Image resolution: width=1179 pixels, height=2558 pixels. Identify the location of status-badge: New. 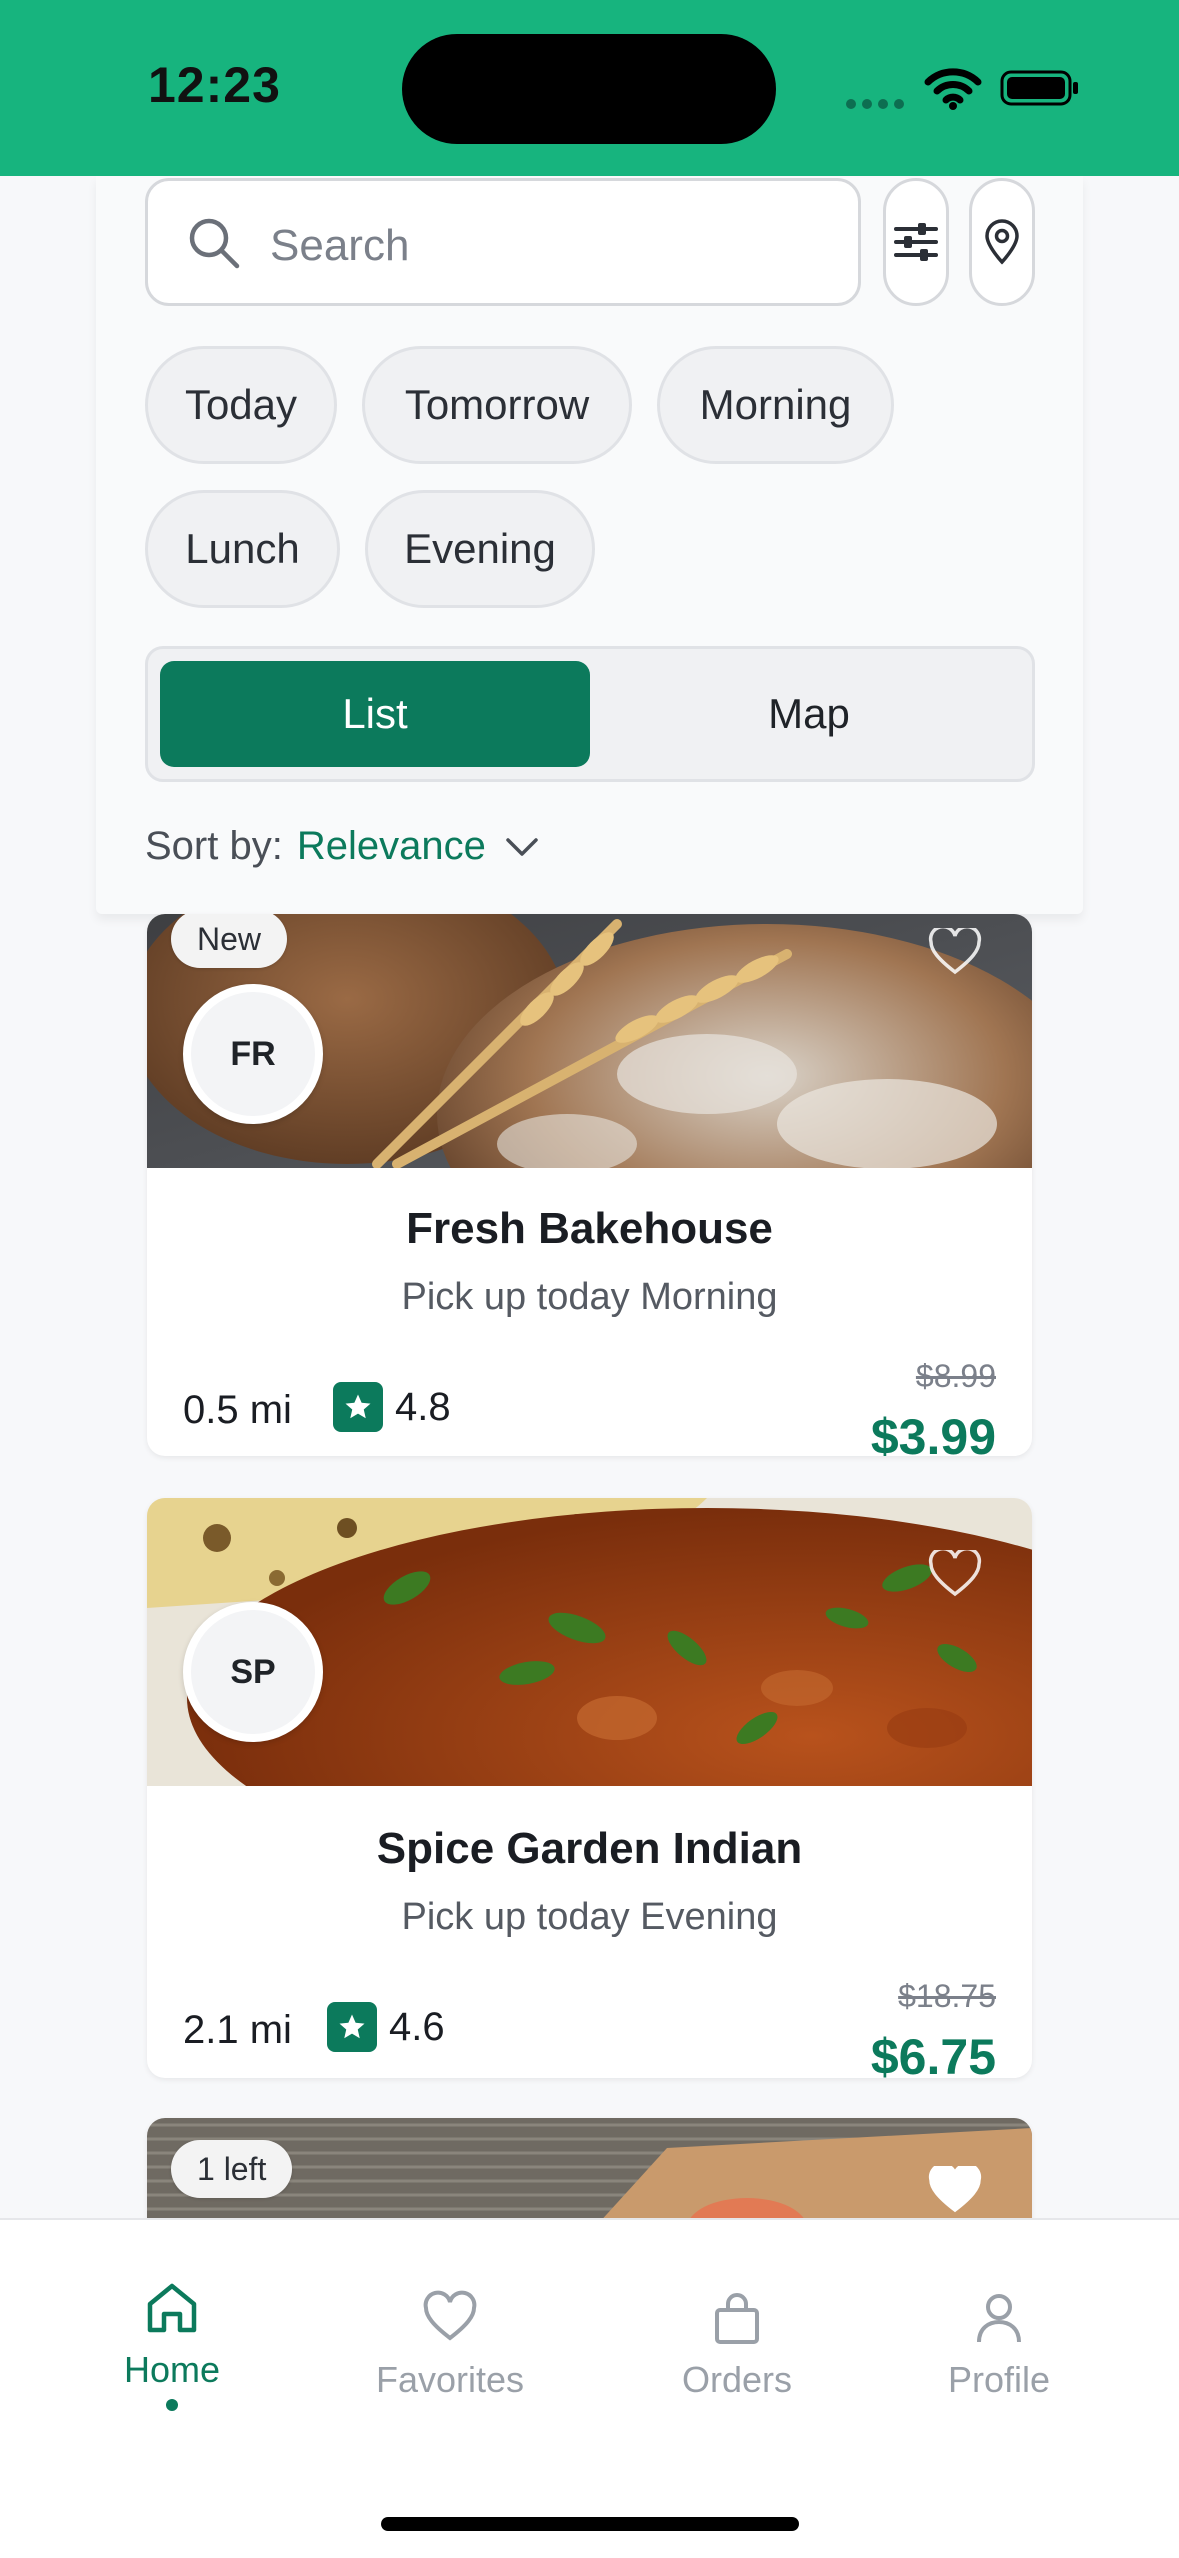
(229, 941).